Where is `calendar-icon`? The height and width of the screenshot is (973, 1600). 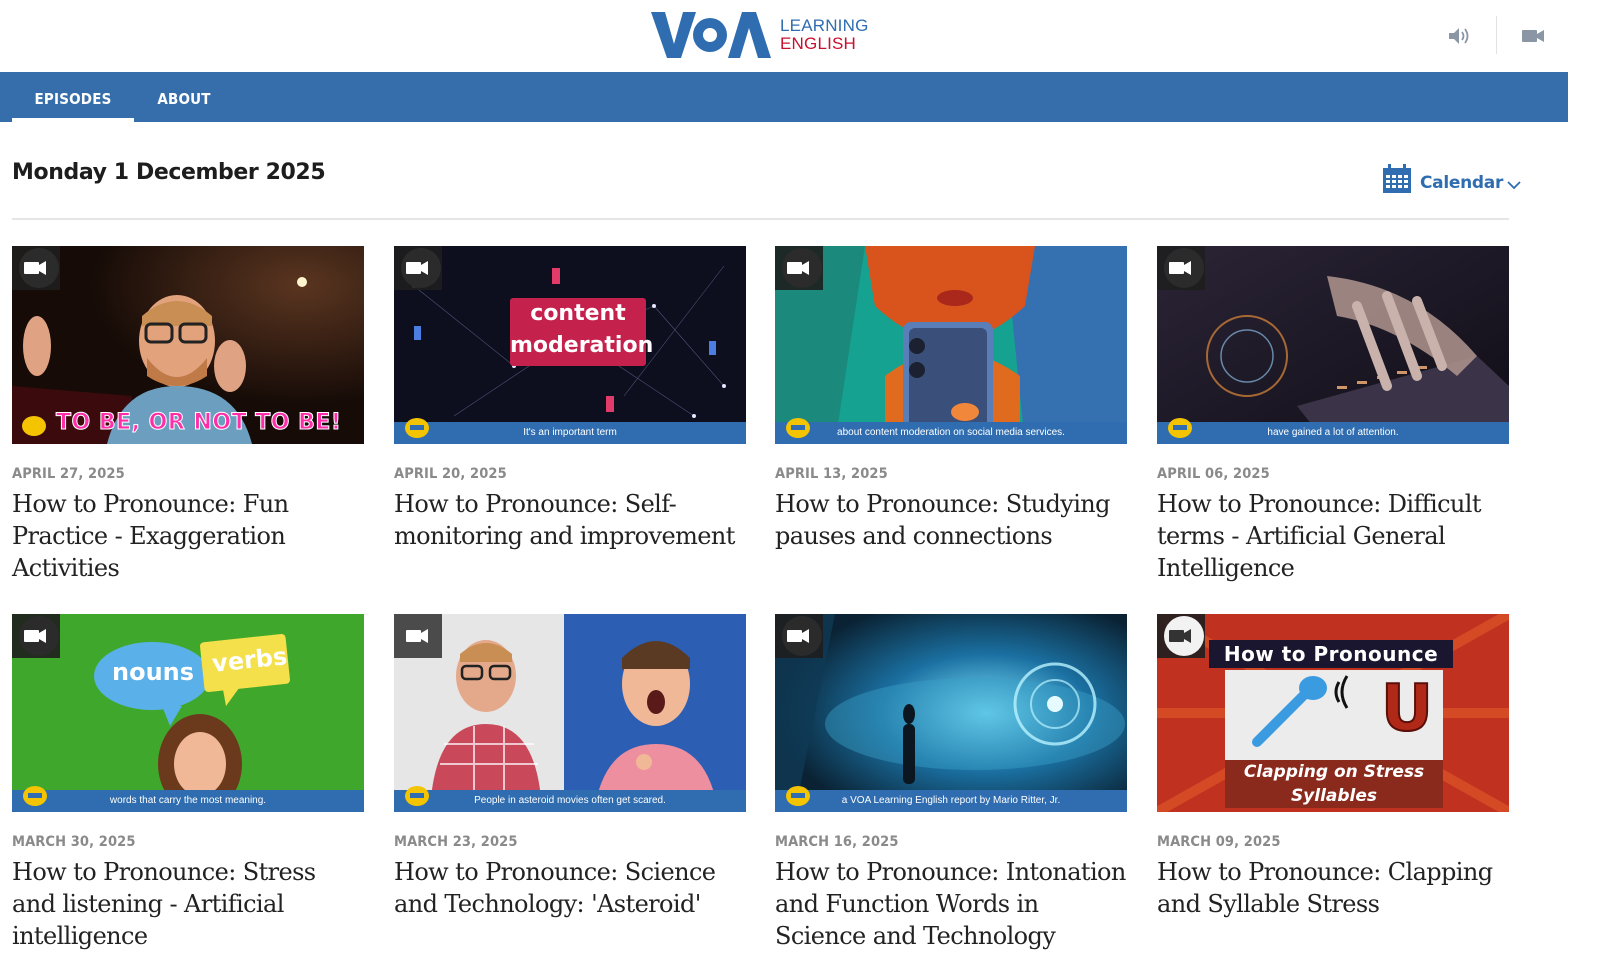 calendar-icon is located at coordinates (1397, 178).